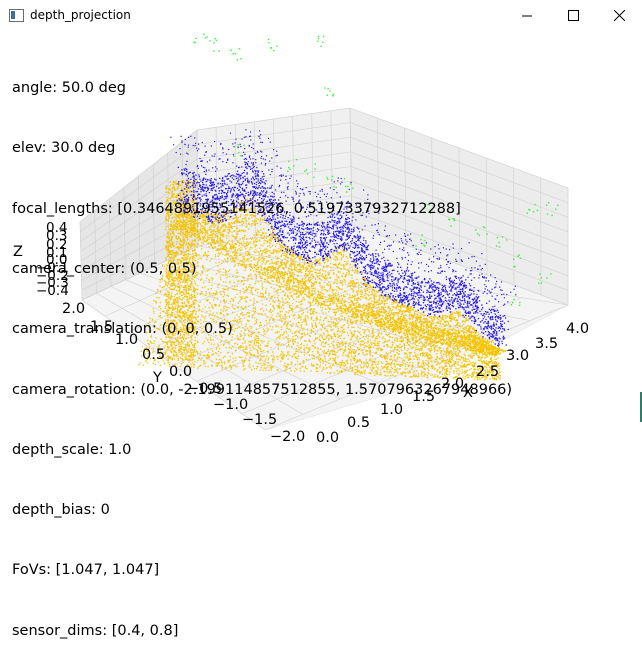 The image size is (642, 661). I want to click on title-bar: depth_projection, so click(321, 15).